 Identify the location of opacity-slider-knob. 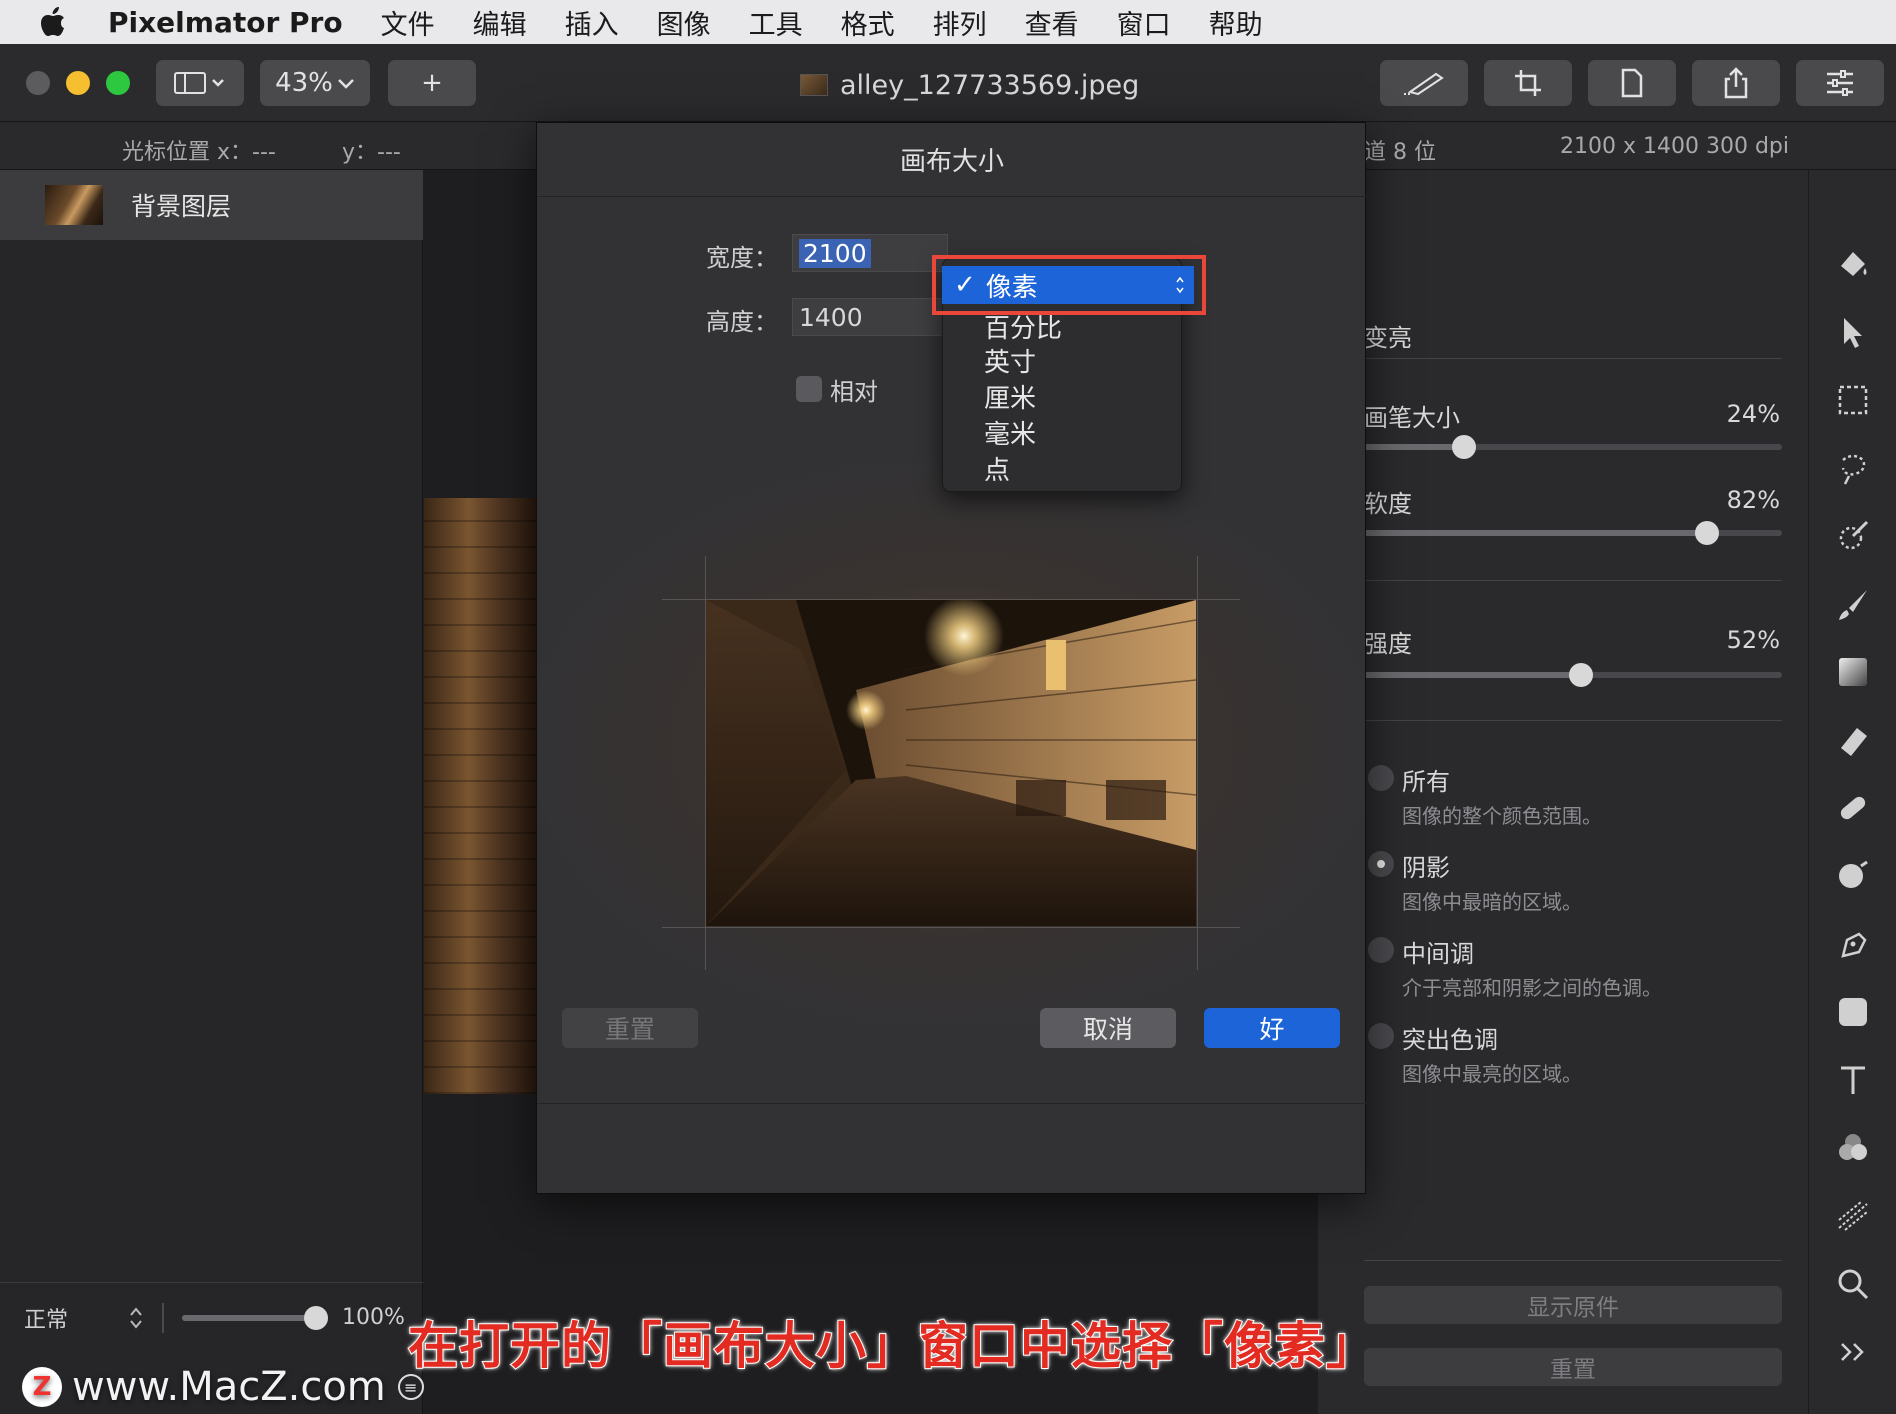
(316, 1318).